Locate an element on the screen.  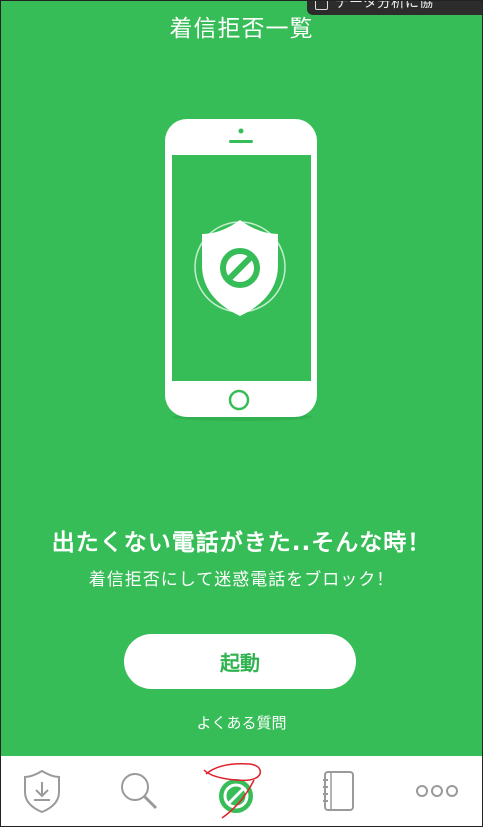
bottom-tab-bar is located at coordinates (241, 791).